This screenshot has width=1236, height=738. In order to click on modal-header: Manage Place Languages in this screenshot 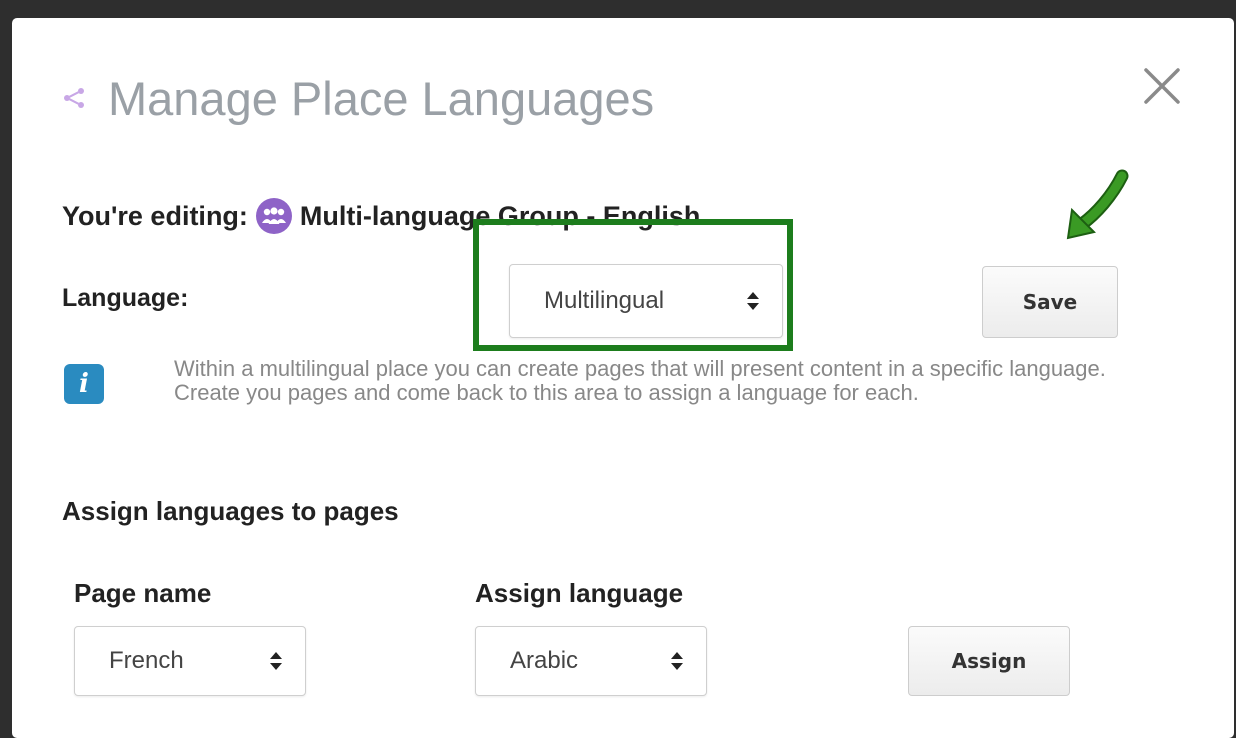, I will do `click(358, 98)`.